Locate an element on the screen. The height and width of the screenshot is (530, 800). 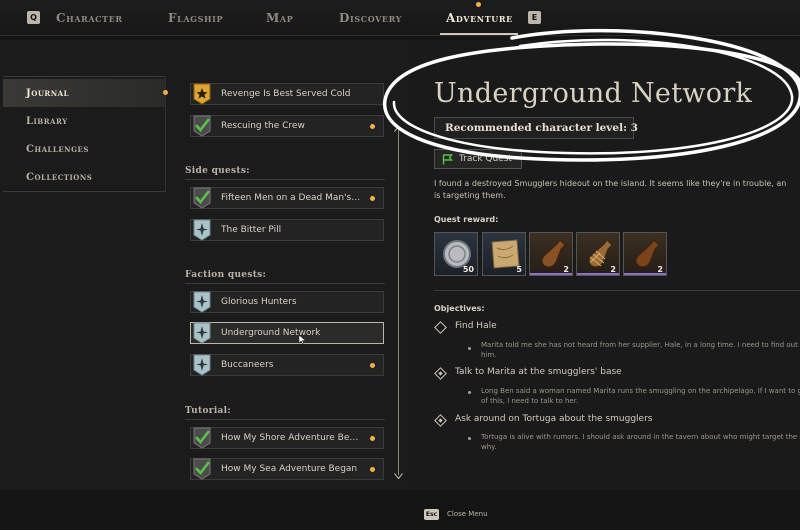
faction-quests-heading: Faction quests: is located at coordinates (226, 275).